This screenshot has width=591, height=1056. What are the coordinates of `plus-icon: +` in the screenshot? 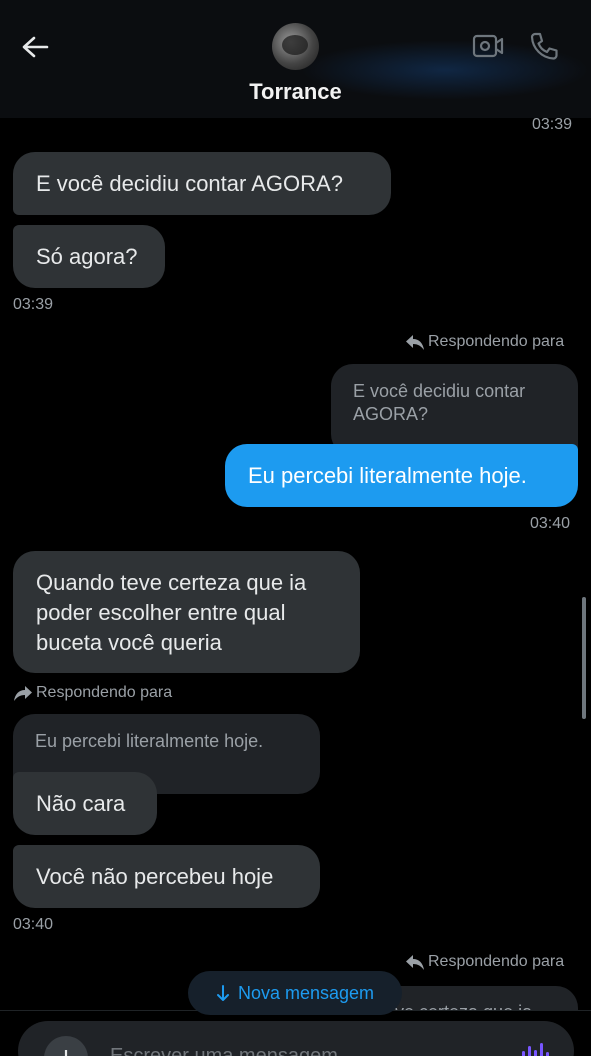 It's located at (66, 1048).